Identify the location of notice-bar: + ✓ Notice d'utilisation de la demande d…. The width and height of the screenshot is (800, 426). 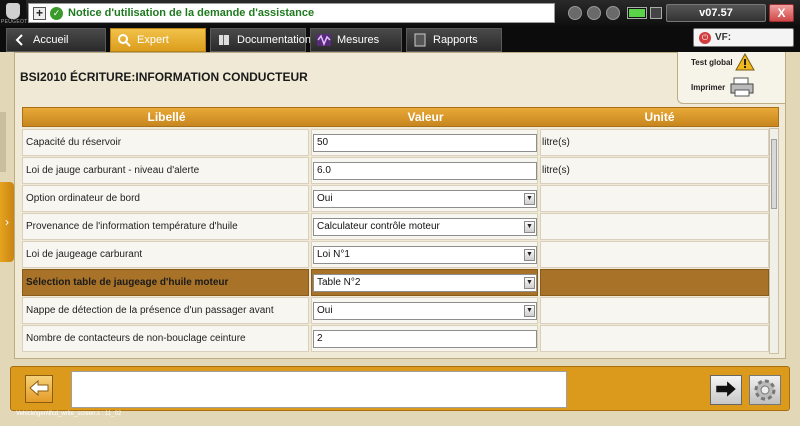
(291, 13).